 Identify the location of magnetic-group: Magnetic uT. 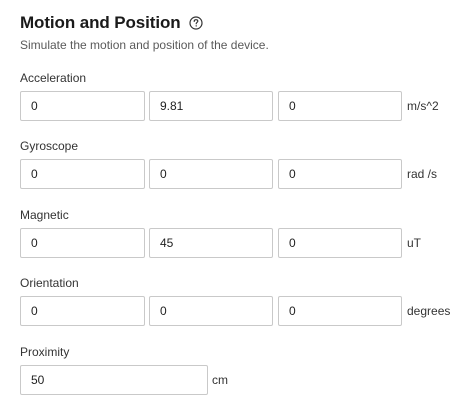
(240, 232).